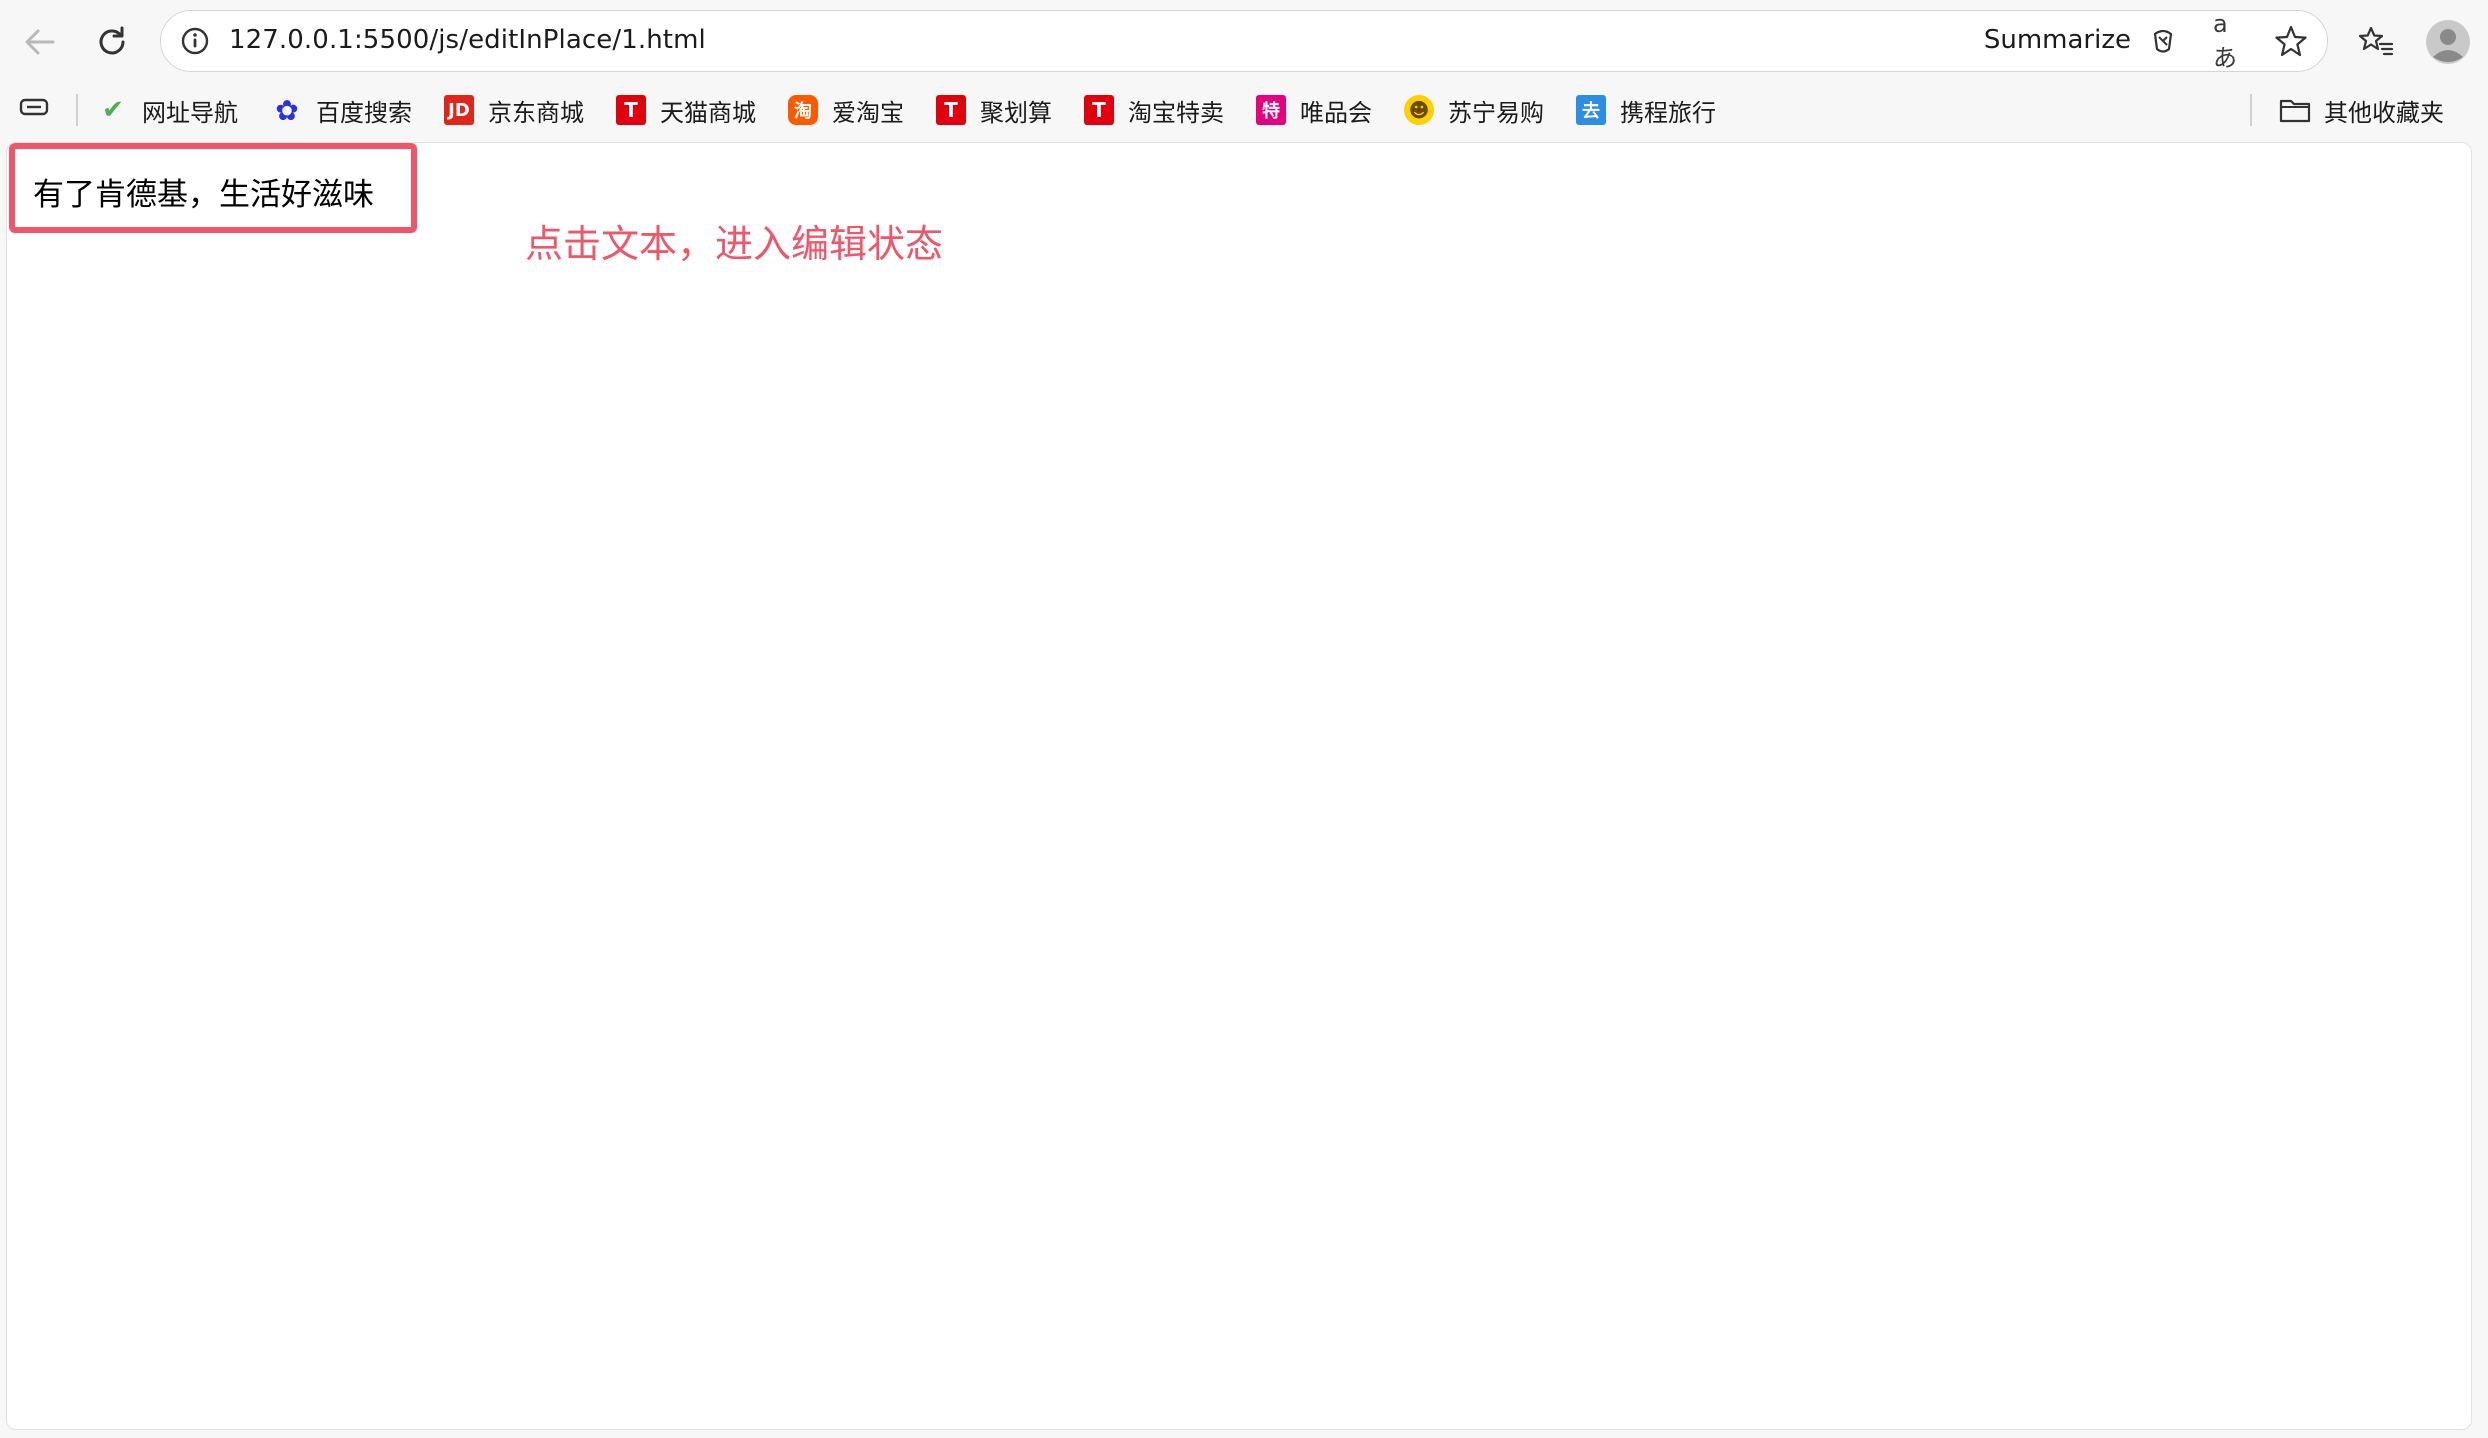 The height and width of the screenshot is (1438, 2488). I want to click on hao-icon: ✔, so click(113, 110).